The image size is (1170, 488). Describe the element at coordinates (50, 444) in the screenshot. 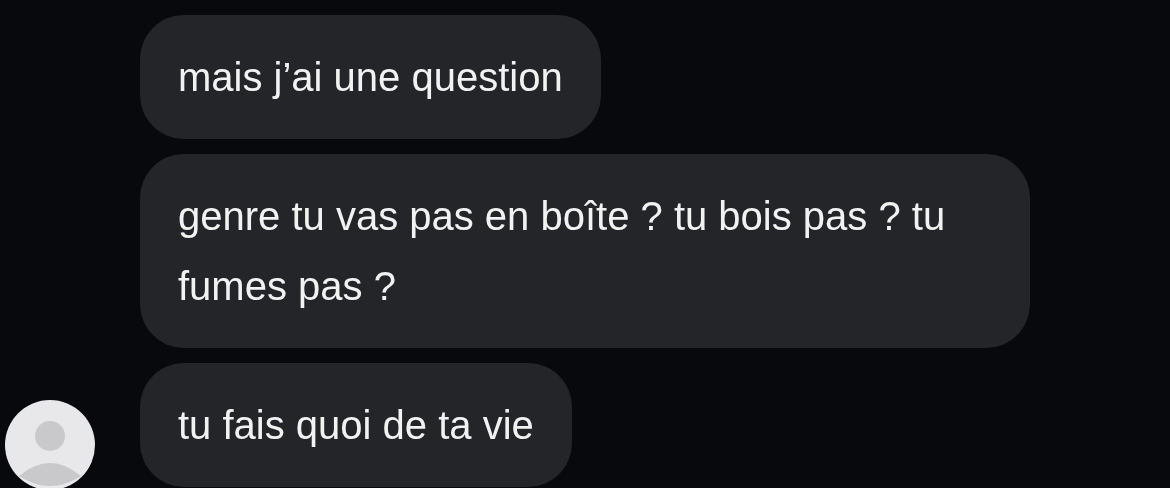

I see `avatar-icon` at that location.